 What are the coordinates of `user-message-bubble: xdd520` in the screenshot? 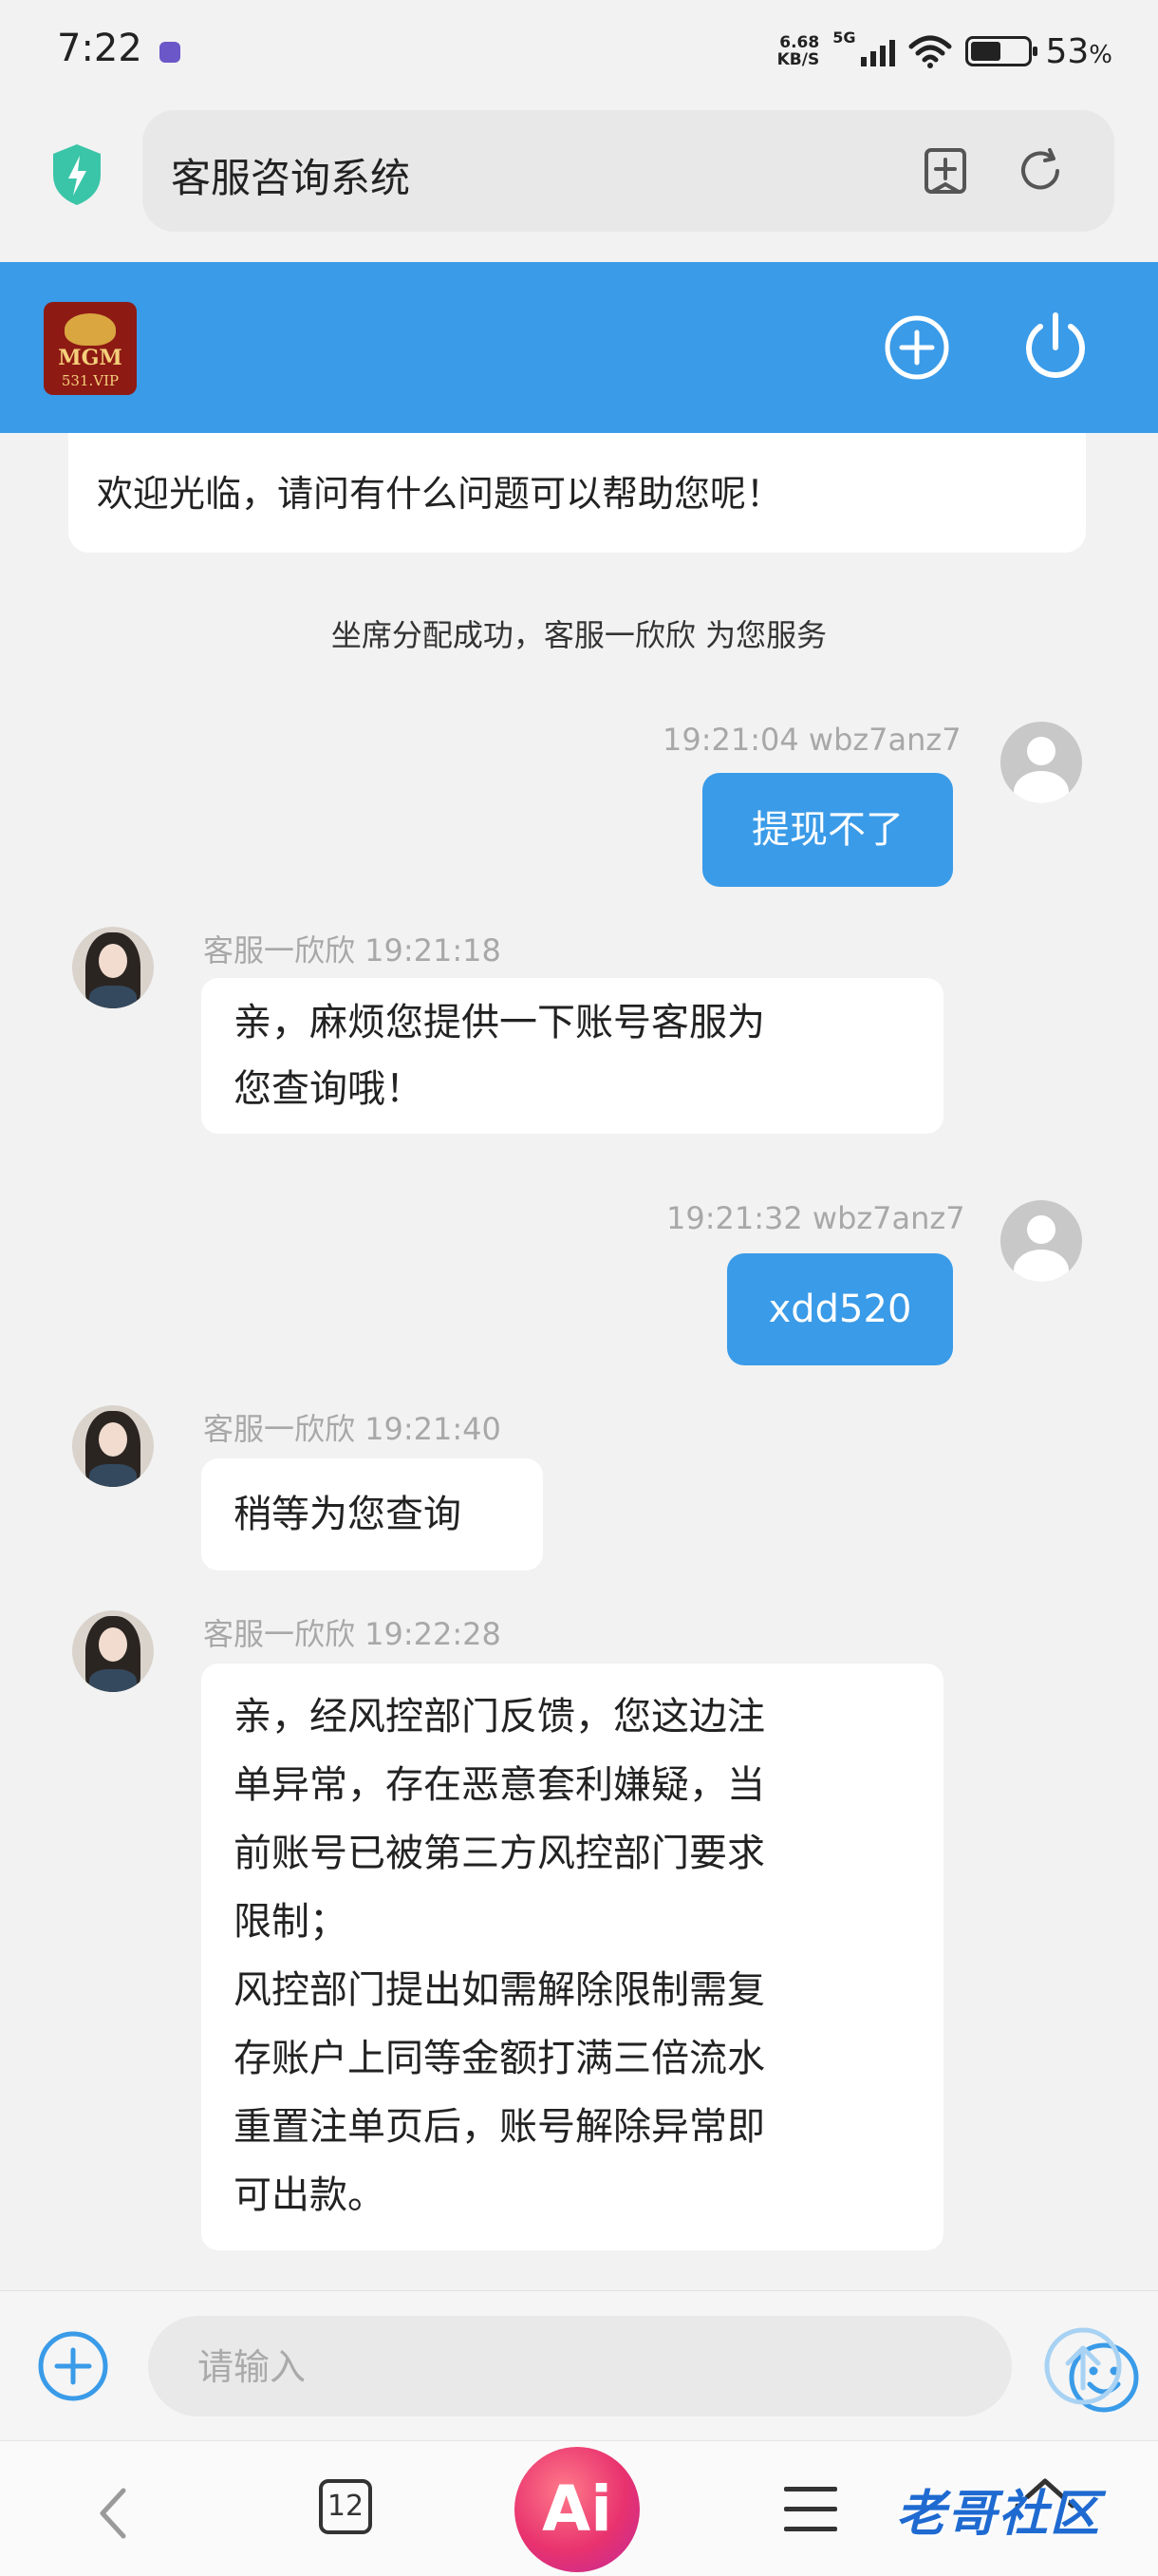 It's located at (840, 1309).